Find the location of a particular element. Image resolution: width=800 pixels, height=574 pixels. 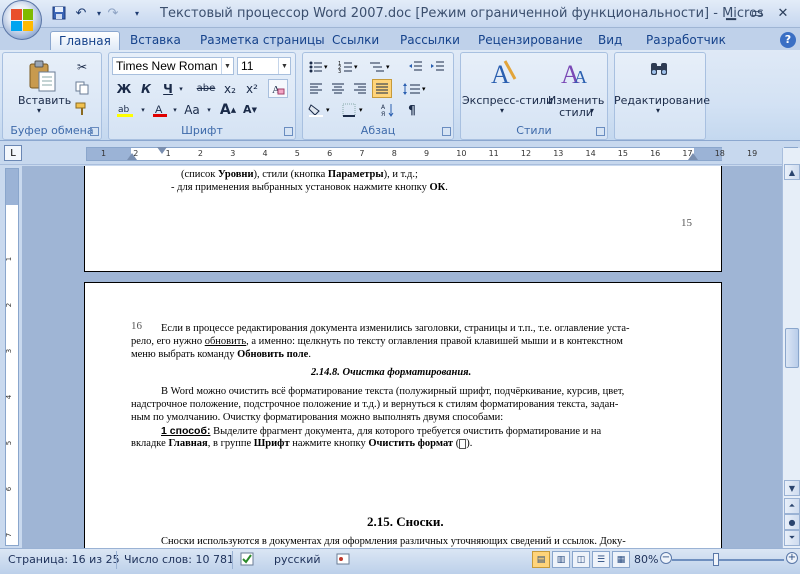

font-launcher-icon is located at coordinates (288, 131).